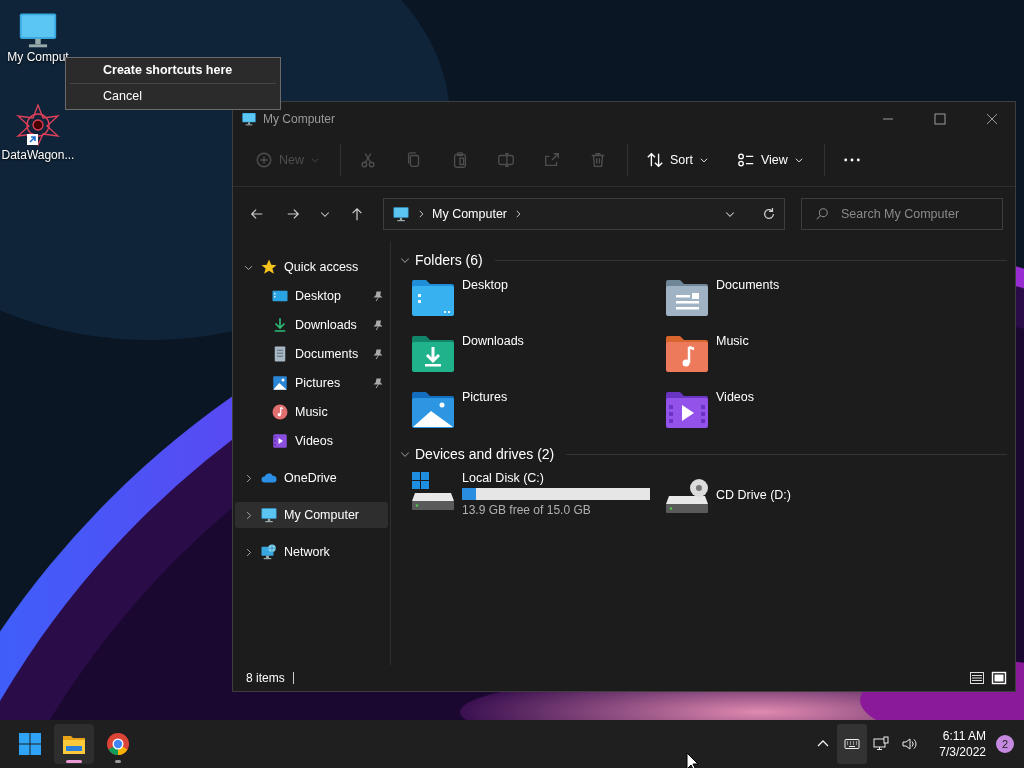 This screenshot has width=1024, height=768. What do you see at coordinates (311, 325) in the screenshot?
I see `sidebar-item: Downloads` at bounding box center [311, 325].